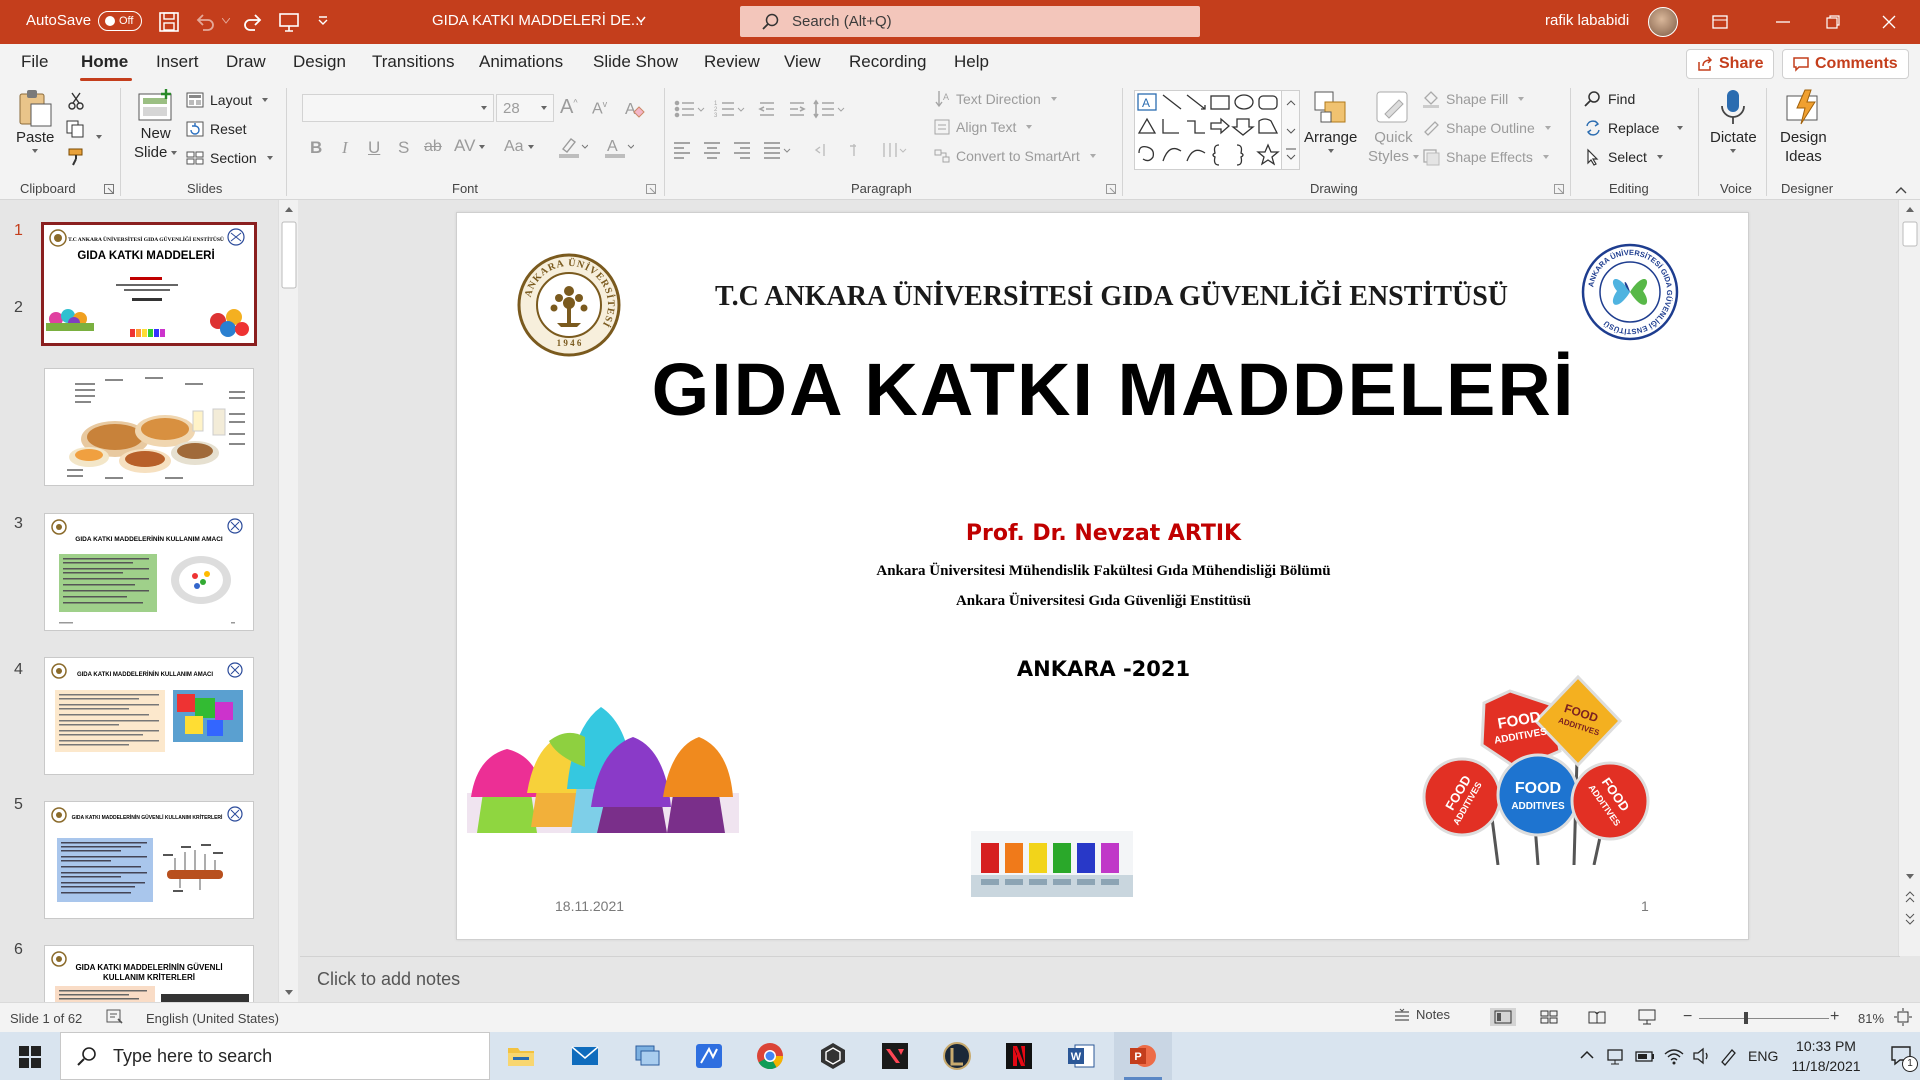 This screenshot has height=1080, width=1920. What do you see at coordinates (802, 62) in the screenshot?
I see `tab-view: View` at bounding box center [802, 62].